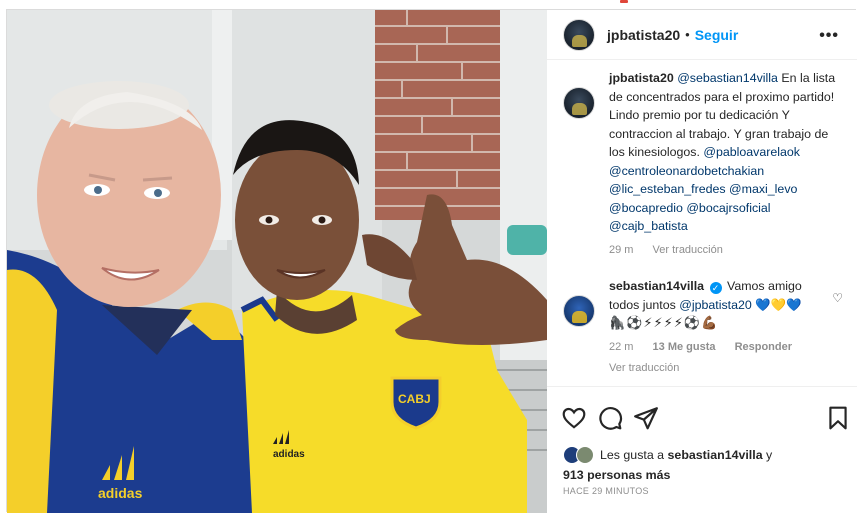  I want to click on caption-mention-link: @sebastian14villa, so click(727, 78).